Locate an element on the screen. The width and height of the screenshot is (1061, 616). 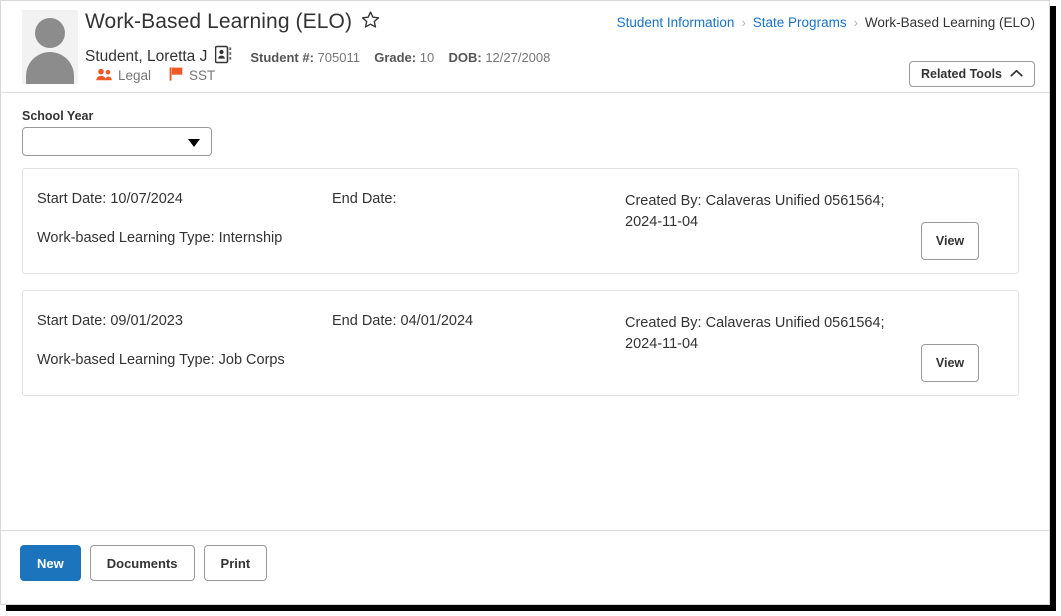
school-year-label: School Year is located at coordinates (58, 116).